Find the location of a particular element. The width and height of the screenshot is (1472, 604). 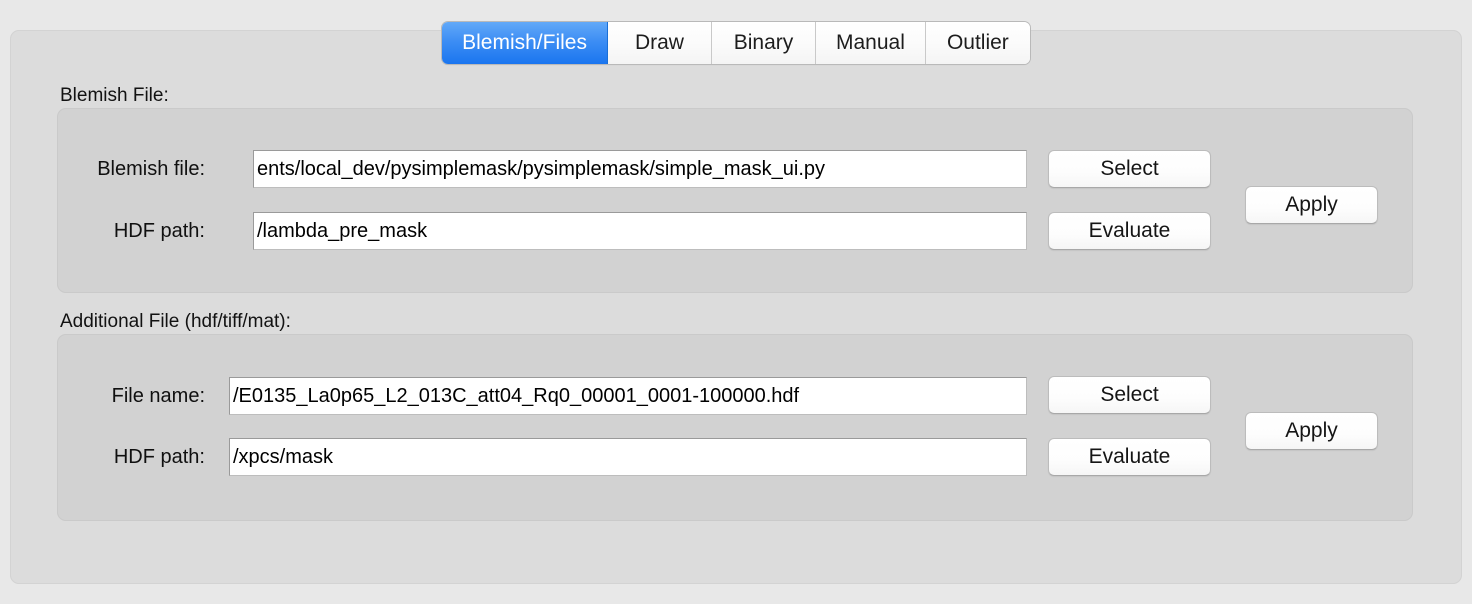

group-blemish-title: Blemish File: is located at coordinates (114, 95).